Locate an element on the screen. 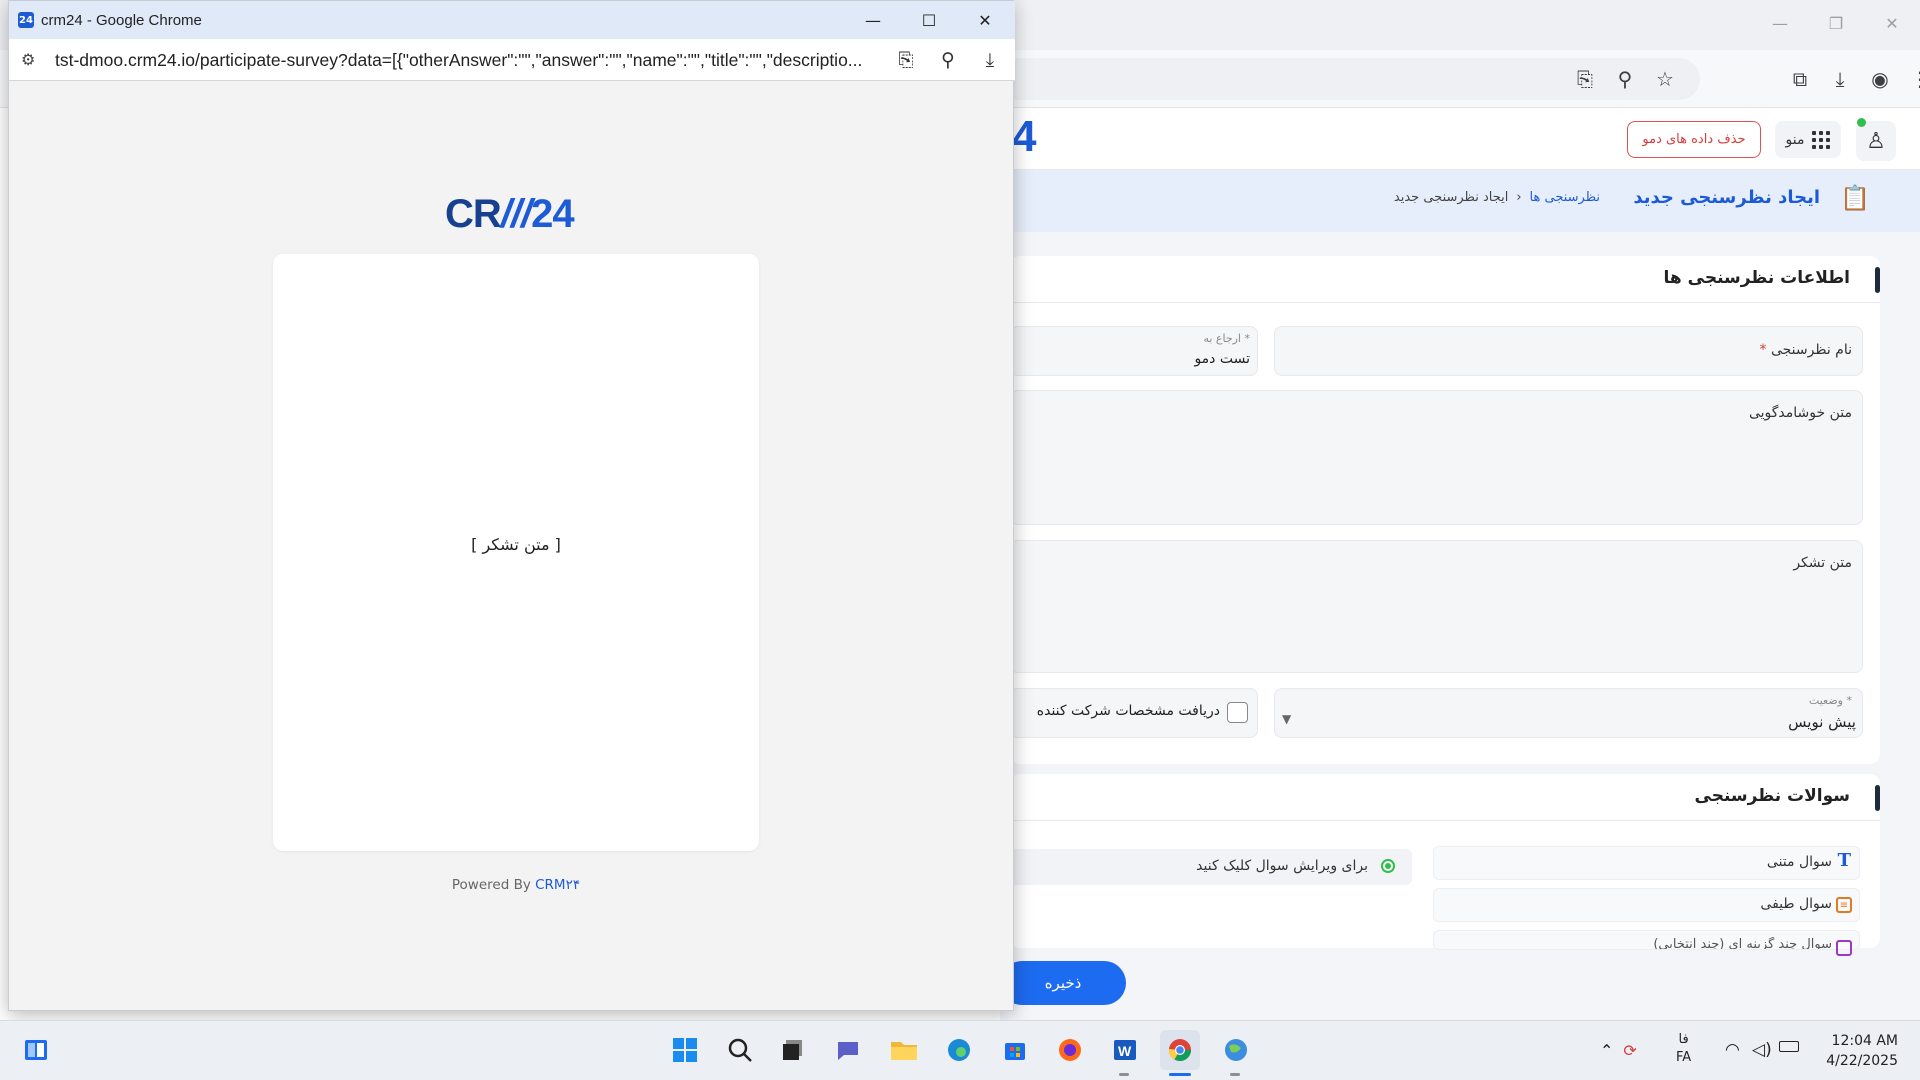  system-tray: ⌃ ⟳ is located at coordinates (1618, 1050).